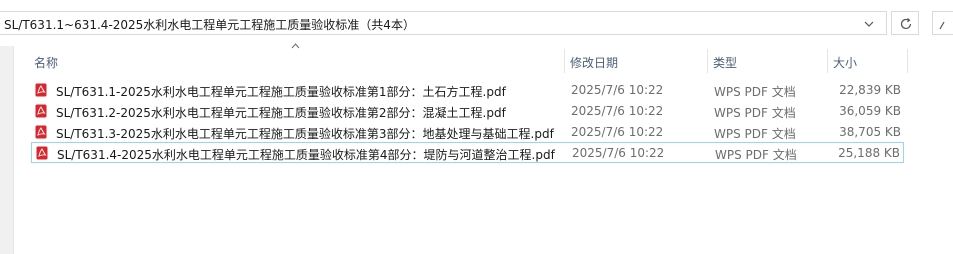 The image size is (953, 254). Describe the element at coordinates (768, 61) in the screenshot. I see `column-header-type: 类型` at that location.